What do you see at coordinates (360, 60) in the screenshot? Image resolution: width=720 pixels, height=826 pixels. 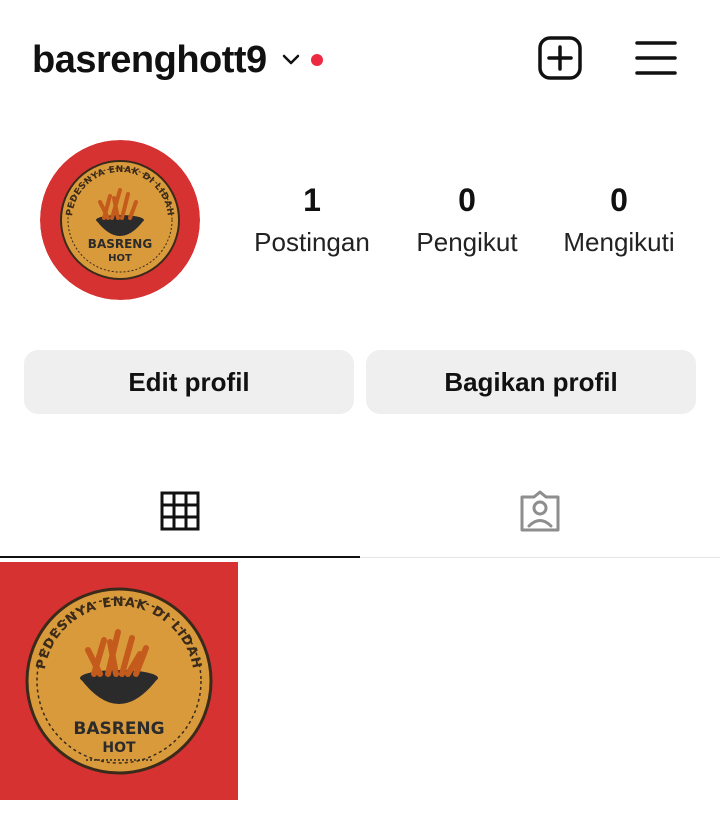 I see `profile-header: basrenghott9` at bounding box center [360, 60].